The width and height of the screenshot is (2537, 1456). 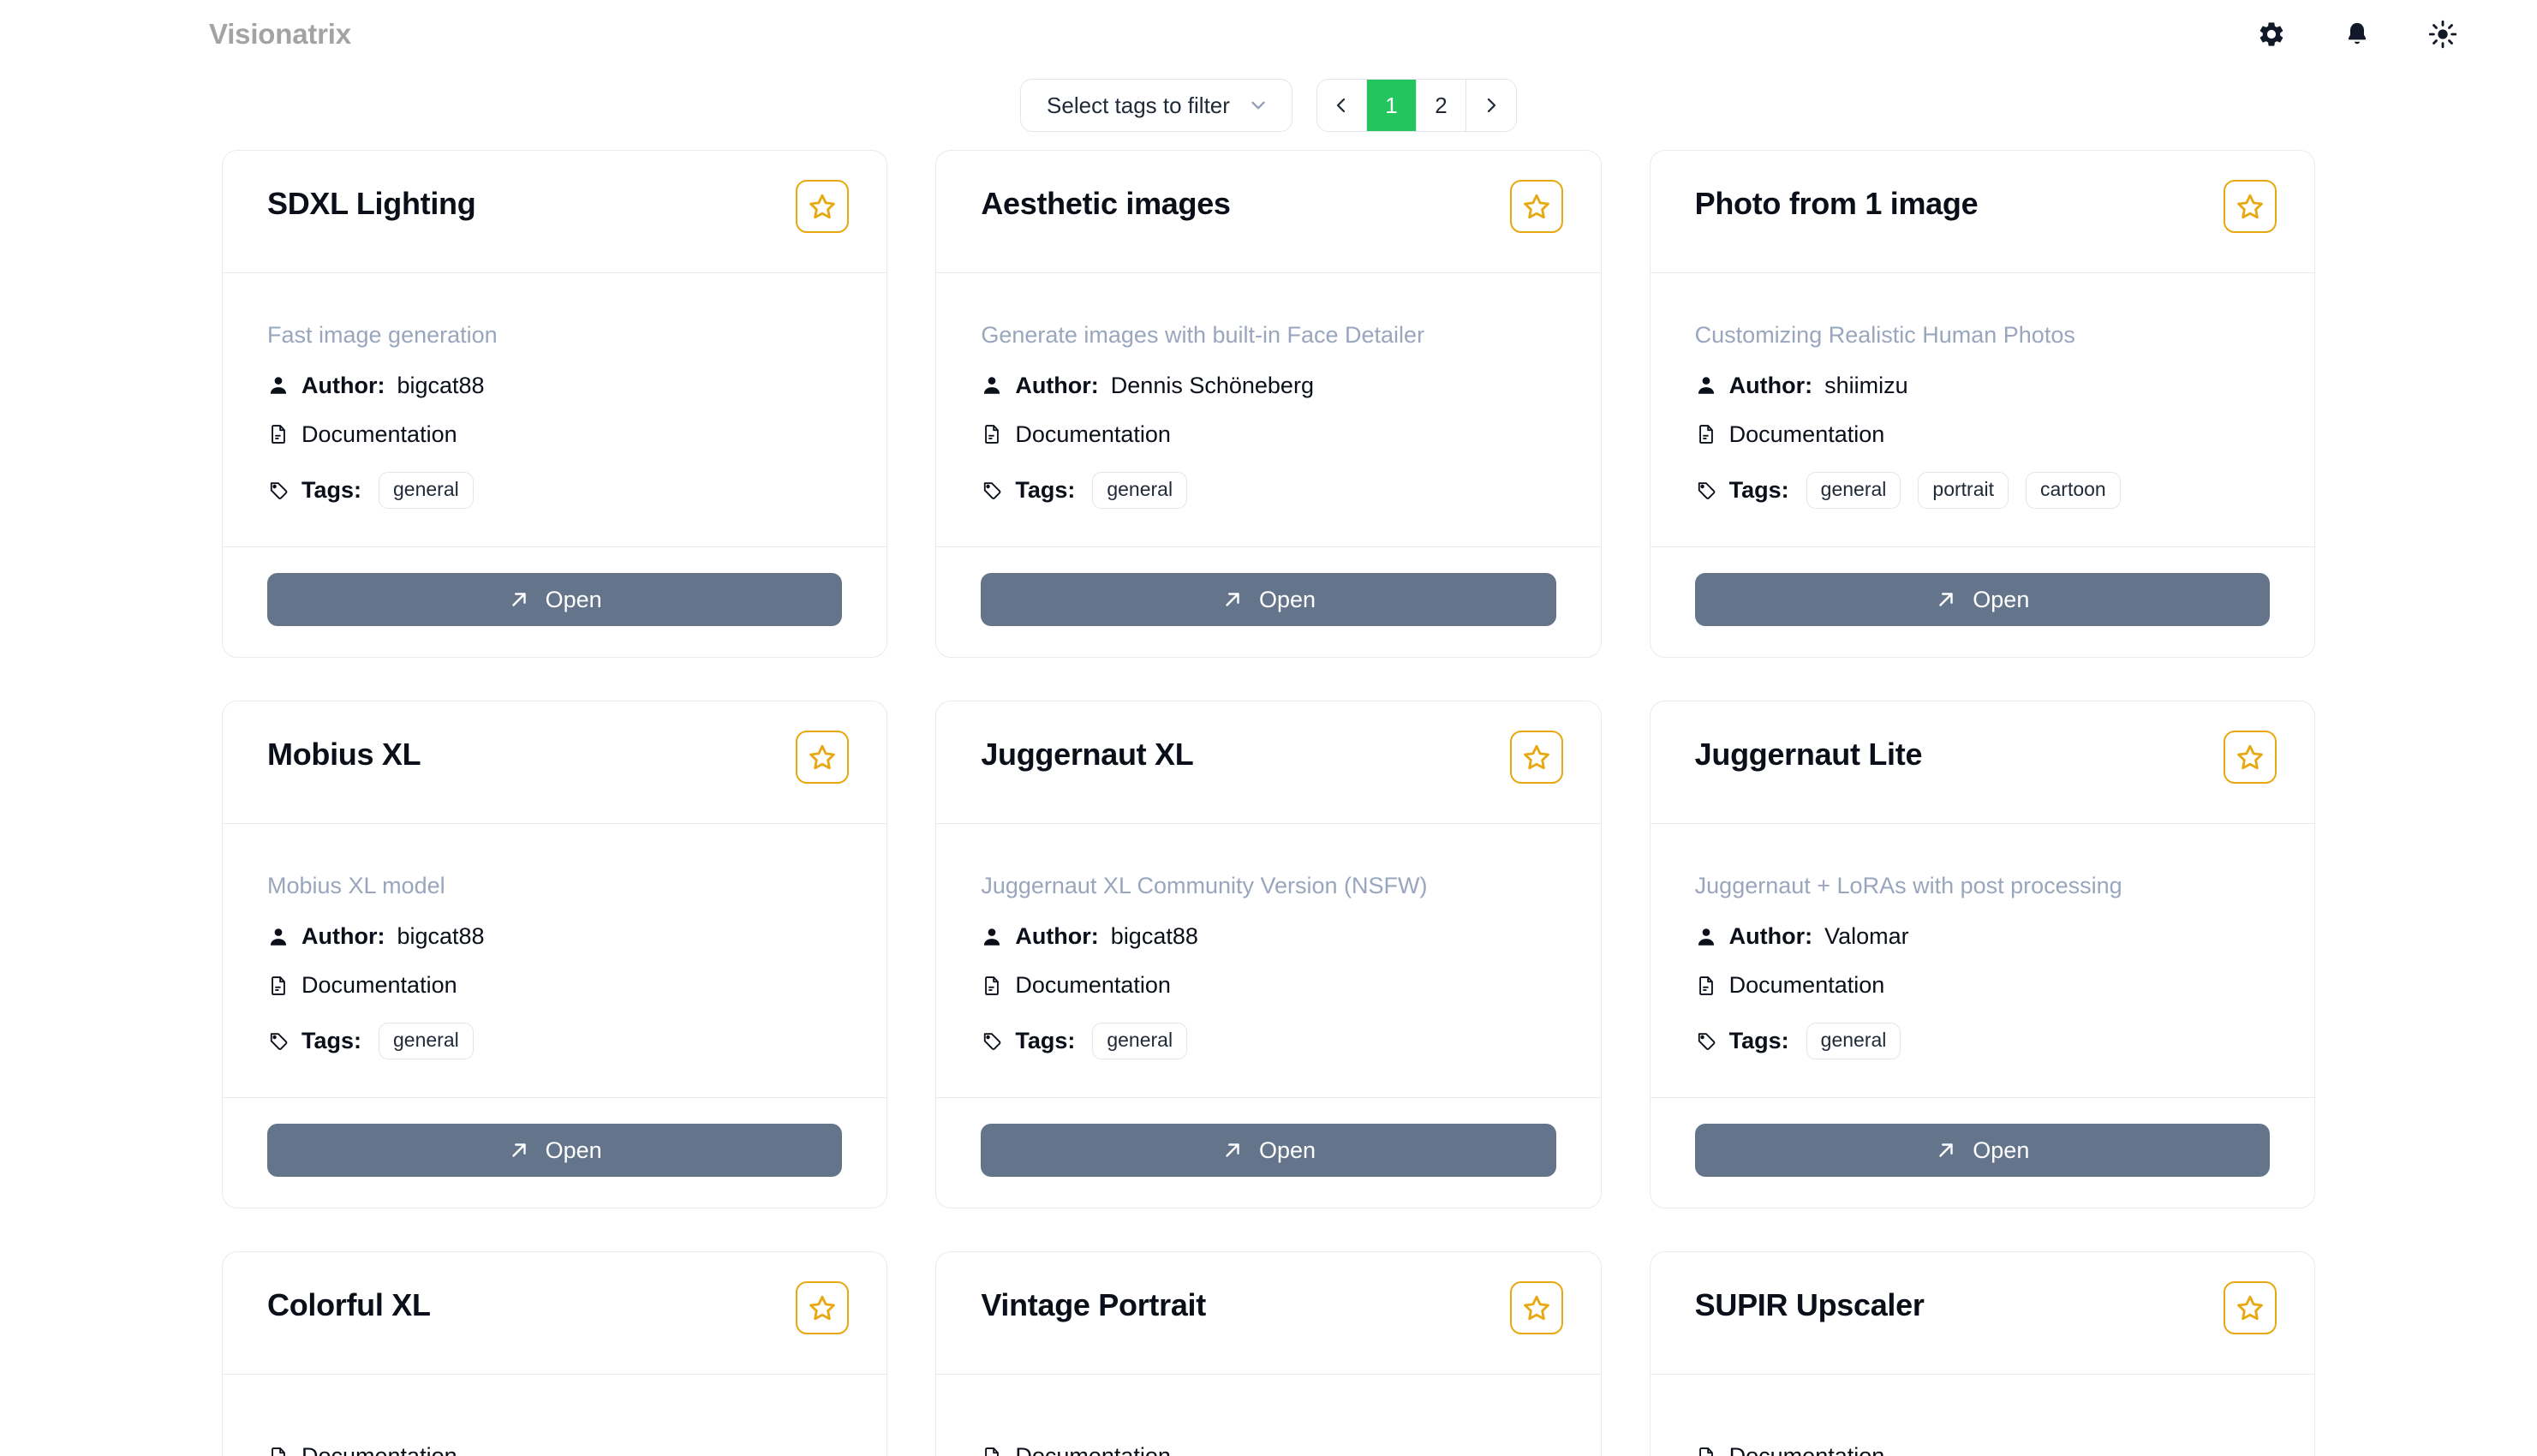 I want to click on sun-icon, so click(x=2442, y=34).